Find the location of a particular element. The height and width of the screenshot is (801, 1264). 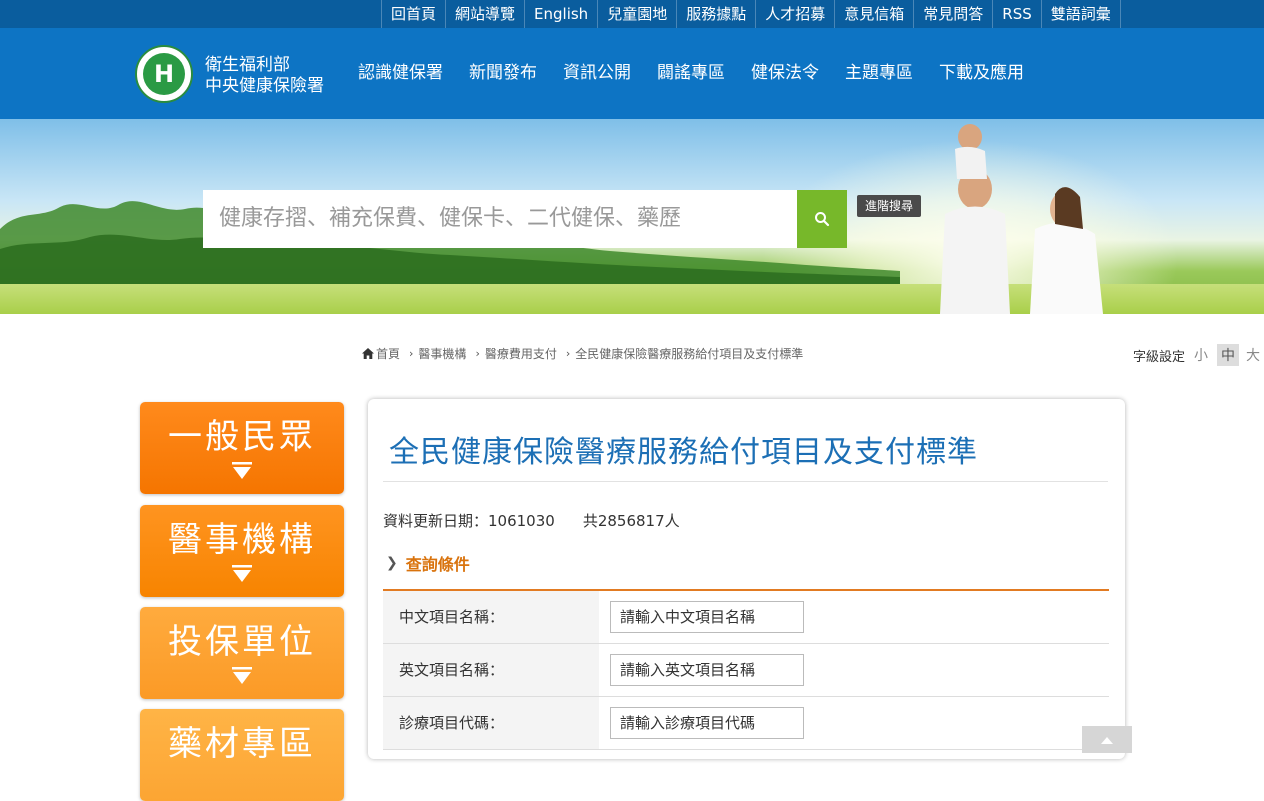

back-to-top-button is located at coordinates (1107, 739).